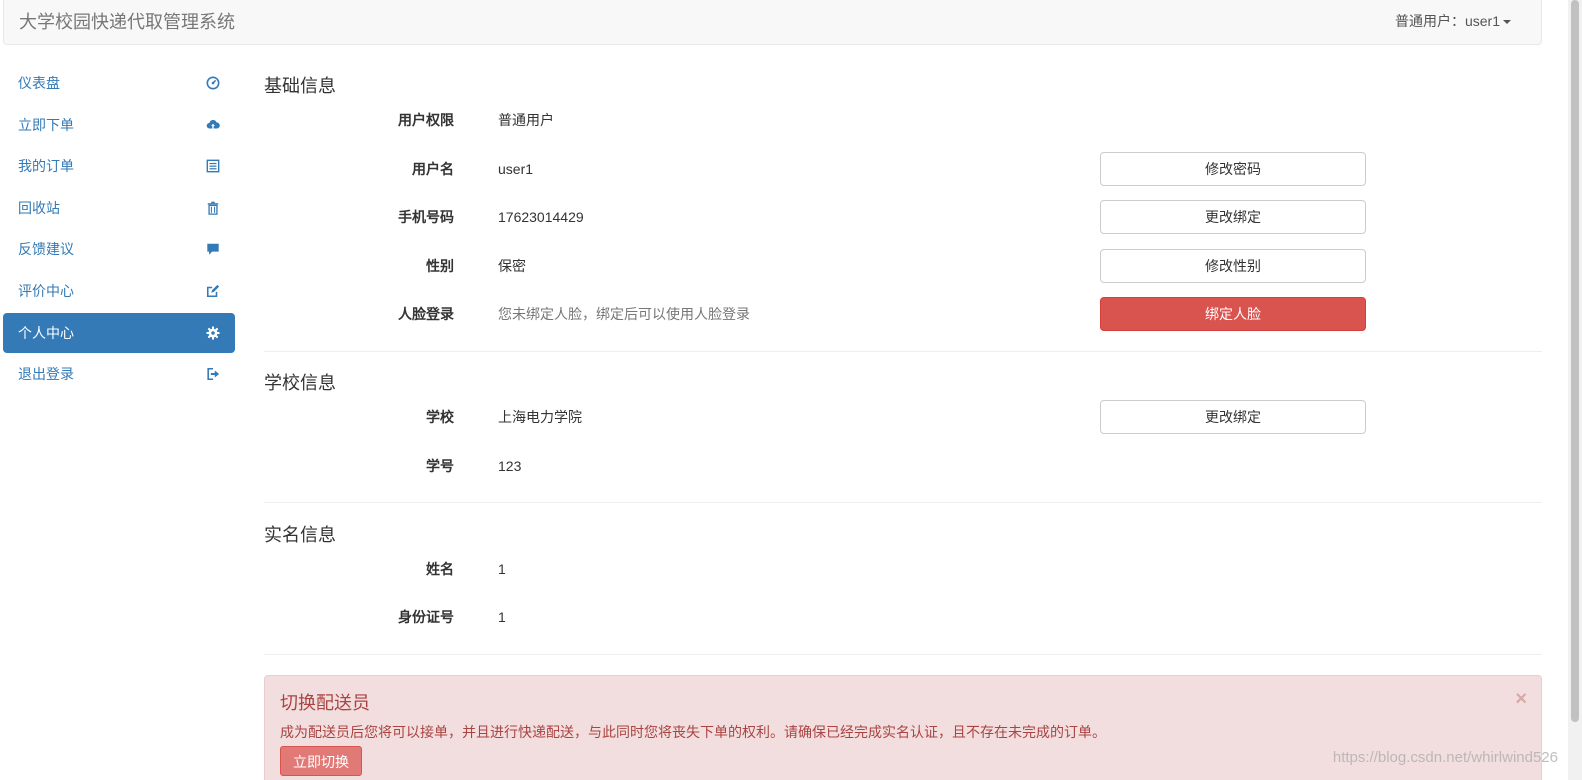 Image resolution: width=1582 pixels, height=780 pixels. Describe the element at coordinates (1521, 699) in the screenshot. I see `close-icon: ×` at that location.